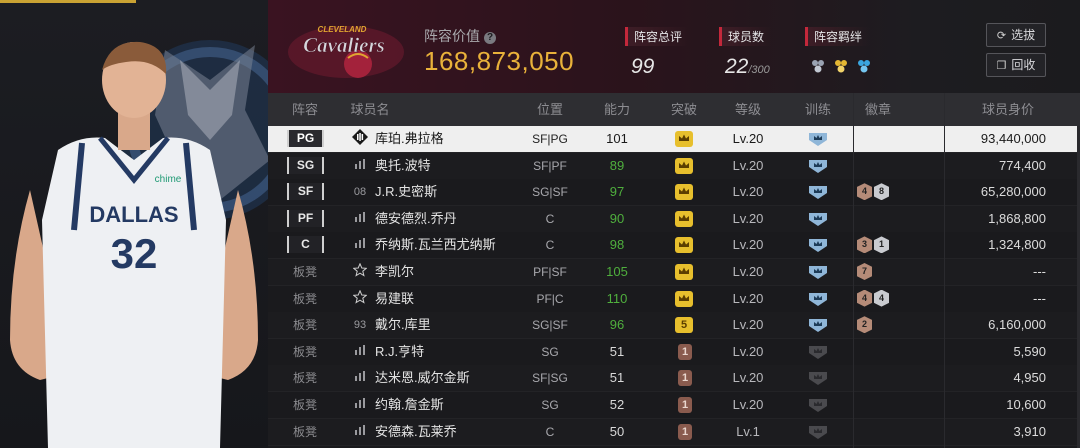 Image resolution: width=1080 pixels, height=448 pixels. I want to click on badge-icon: 8, so click(881, 192).